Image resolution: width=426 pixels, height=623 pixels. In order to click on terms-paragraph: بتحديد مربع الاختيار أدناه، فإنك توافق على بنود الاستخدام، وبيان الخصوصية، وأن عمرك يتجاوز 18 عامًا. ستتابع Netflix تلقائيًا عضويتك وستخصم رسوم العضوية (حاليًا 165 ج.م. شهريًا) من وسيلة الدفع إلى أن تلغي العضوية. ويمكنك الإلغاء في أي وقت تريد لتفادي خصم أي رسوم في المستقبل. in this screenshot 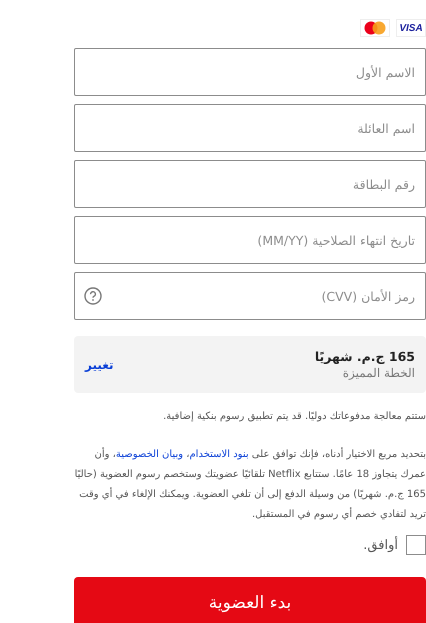, I will do `click(250, 484)`.